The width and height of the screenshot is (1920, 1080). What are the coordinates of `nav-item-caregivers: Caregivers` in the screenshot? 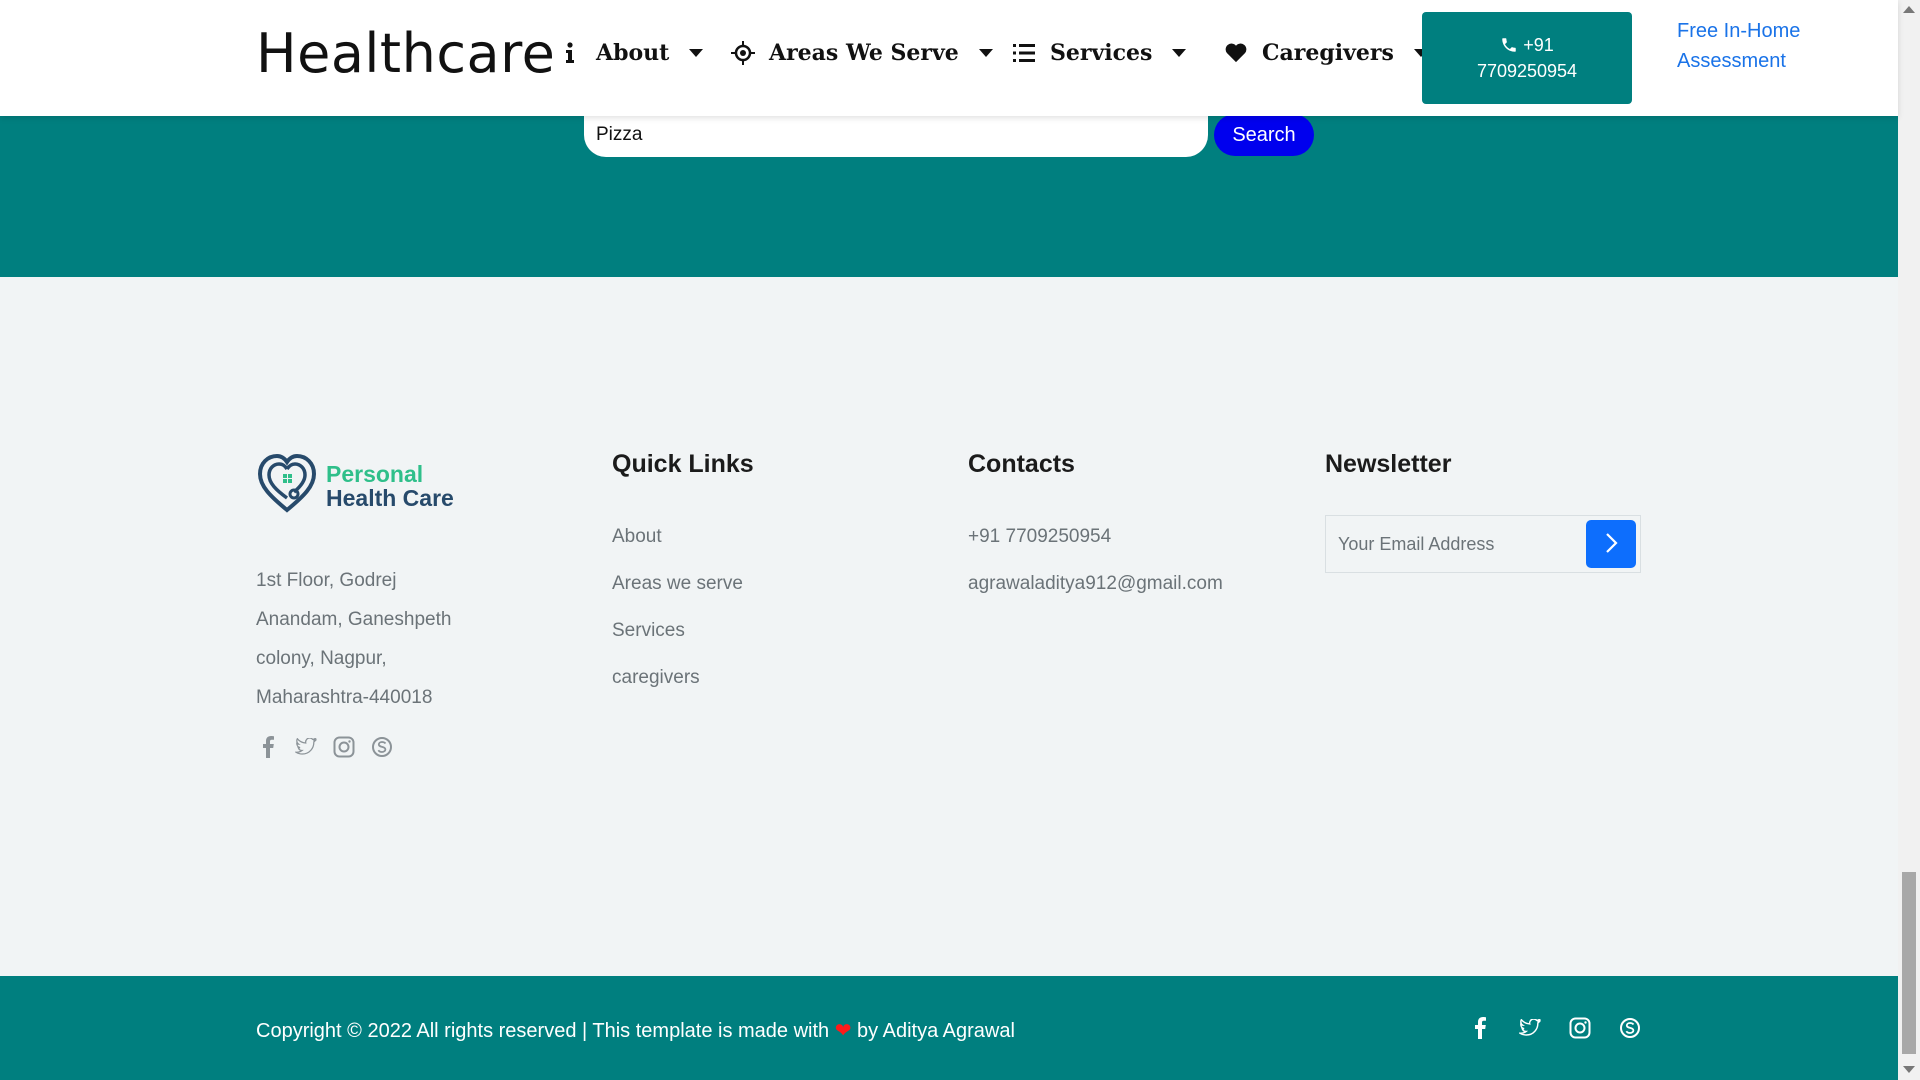 It's located at (1326, 53).